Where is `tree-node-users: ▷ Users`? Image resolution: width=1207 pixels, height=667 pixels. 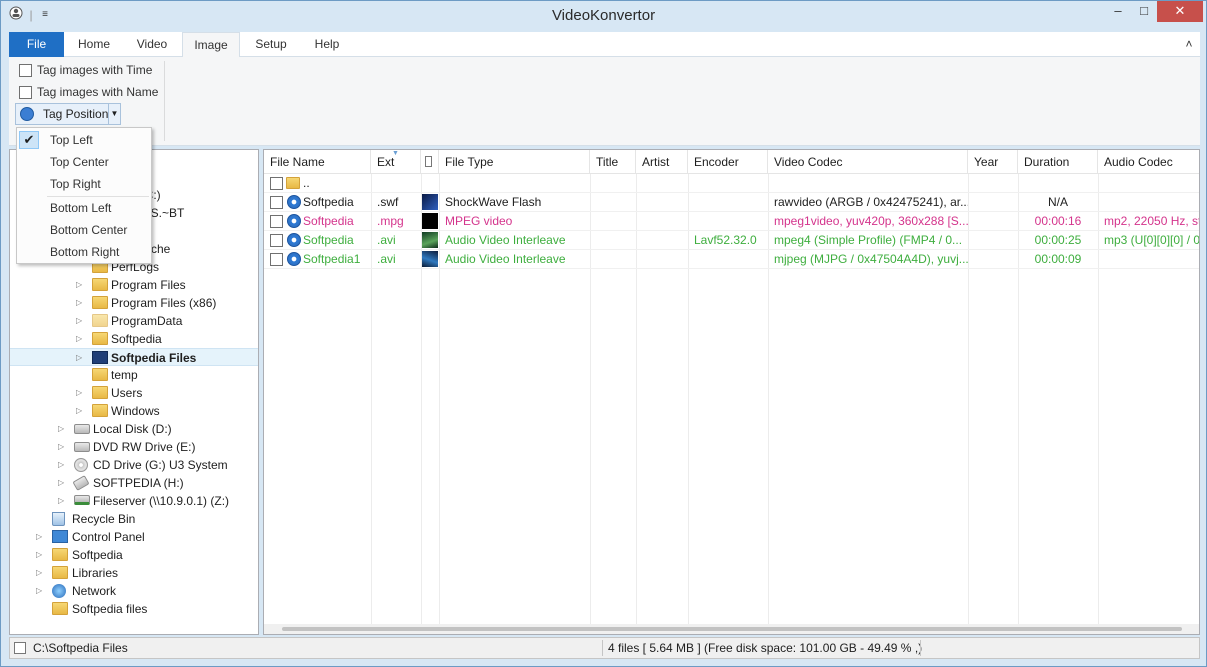
tree-node-users: ▷ Users is located at coordinates (109, 393).